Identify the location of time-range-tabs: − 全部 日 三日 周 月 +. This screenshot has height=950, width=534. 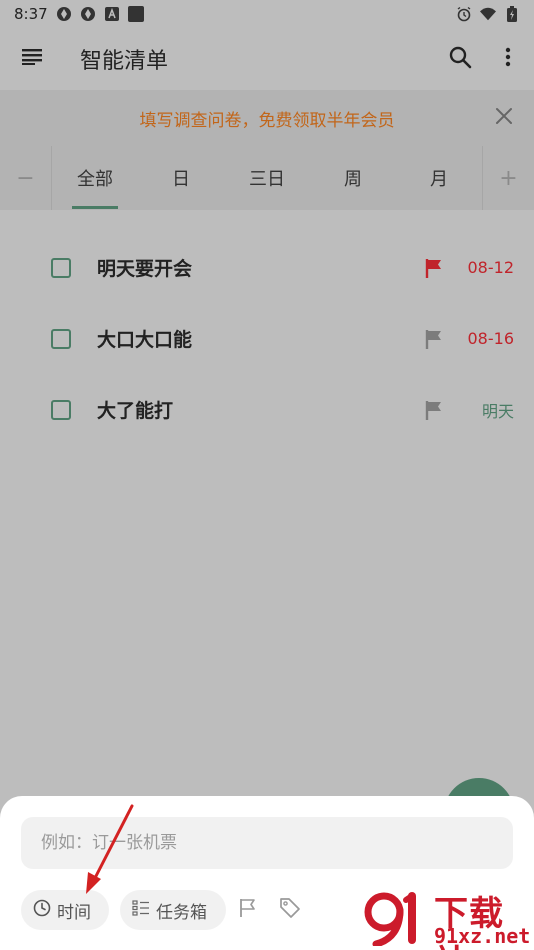
(267, 178).